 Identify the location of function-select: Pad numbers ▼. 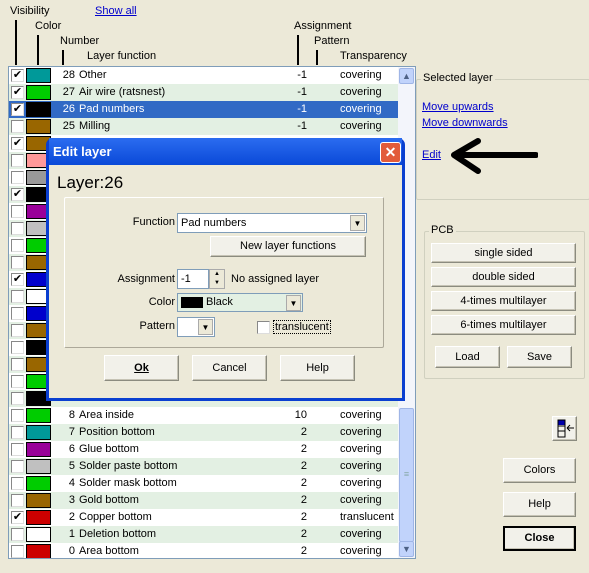
(272, 223).